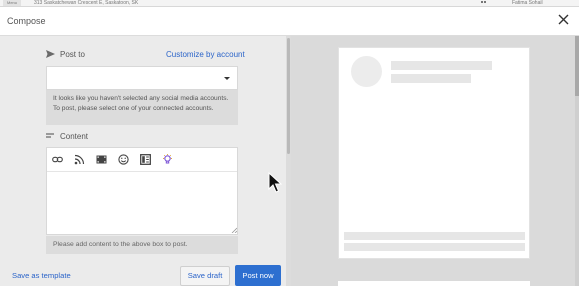 This screenshot has height=286, width=579. I want to click on preview-name-placeholder, so click(441, 65).